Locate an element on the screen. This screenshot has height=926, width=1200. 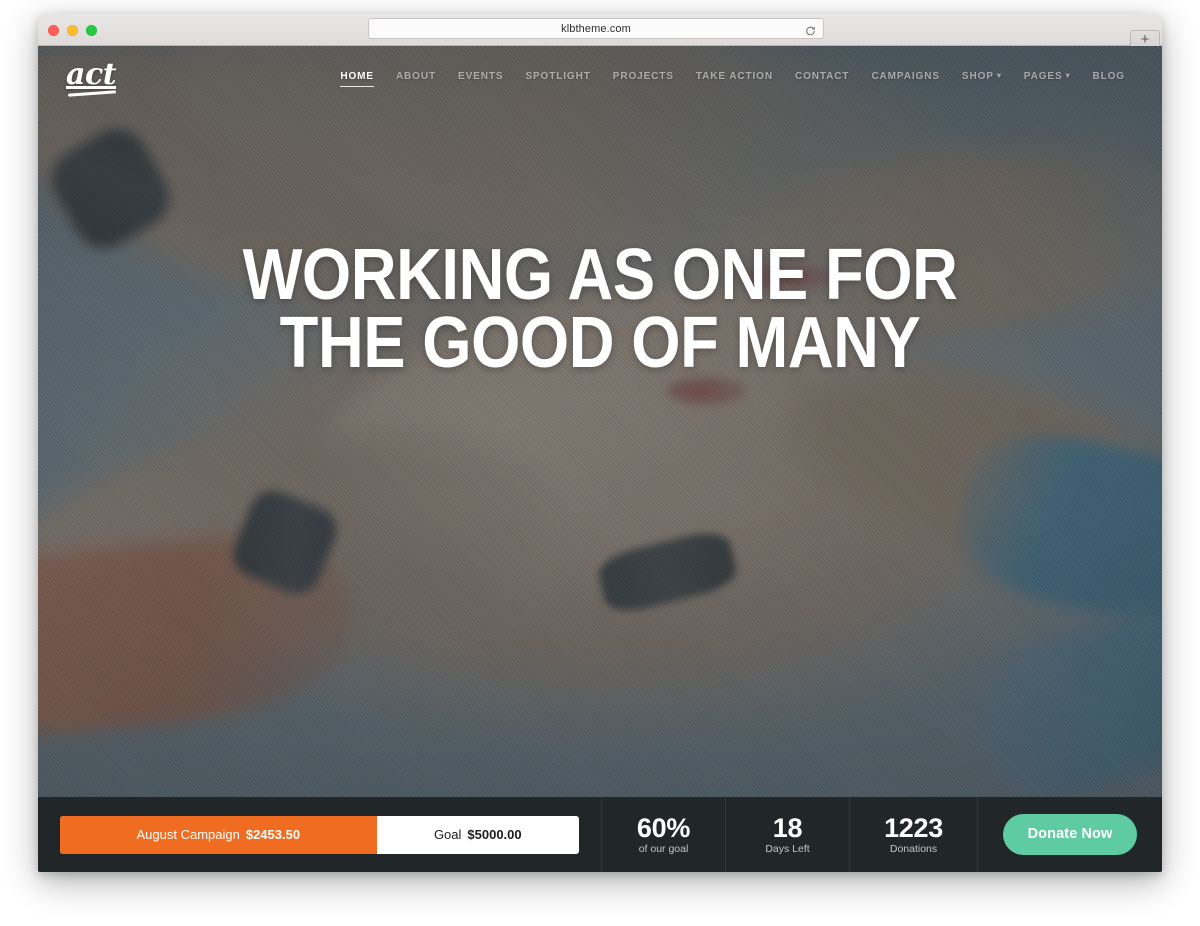
nav-label: TAKE ACTION is located at coordinates (734, 76).